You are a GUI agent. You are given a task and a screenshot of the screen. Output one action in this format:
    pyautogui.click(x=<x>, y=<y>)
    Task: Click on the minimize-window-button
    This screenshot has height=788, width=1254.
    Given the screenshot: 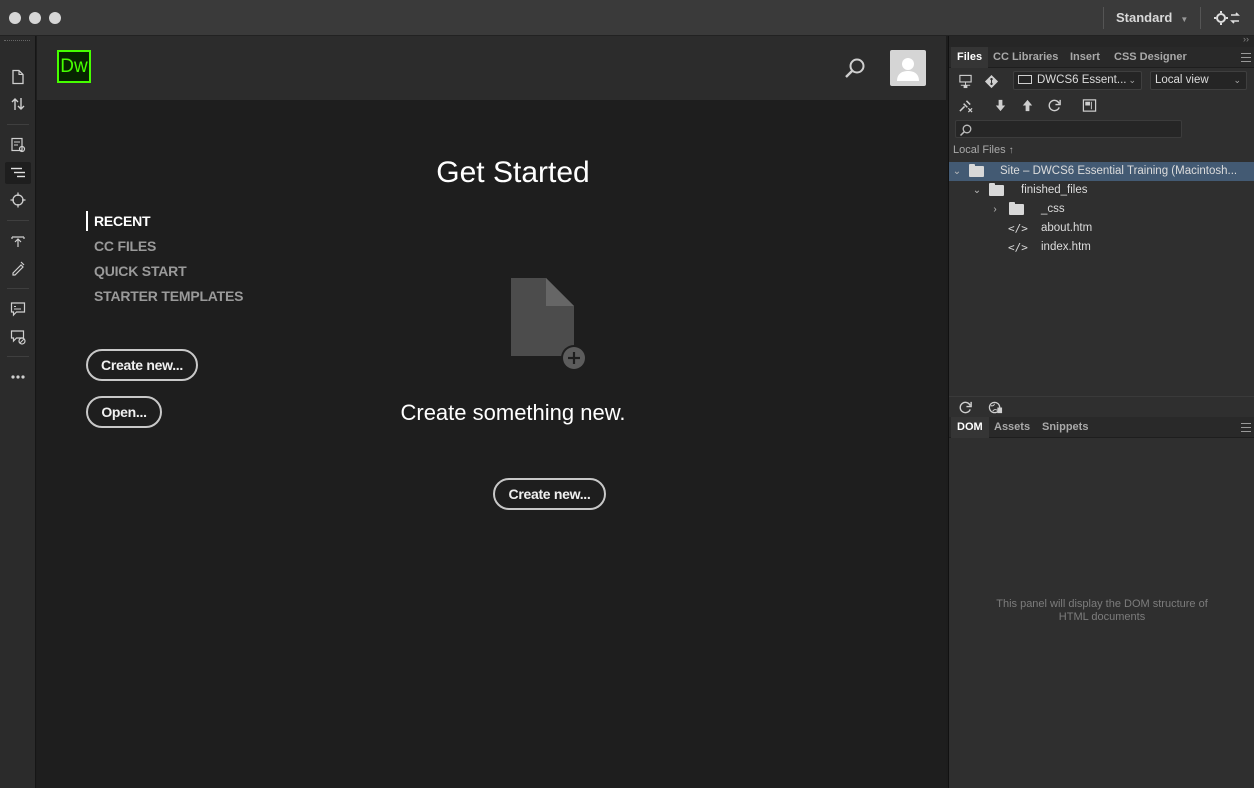 What is the action you would take?
    pyautogui.click(x=35, y=18)
    